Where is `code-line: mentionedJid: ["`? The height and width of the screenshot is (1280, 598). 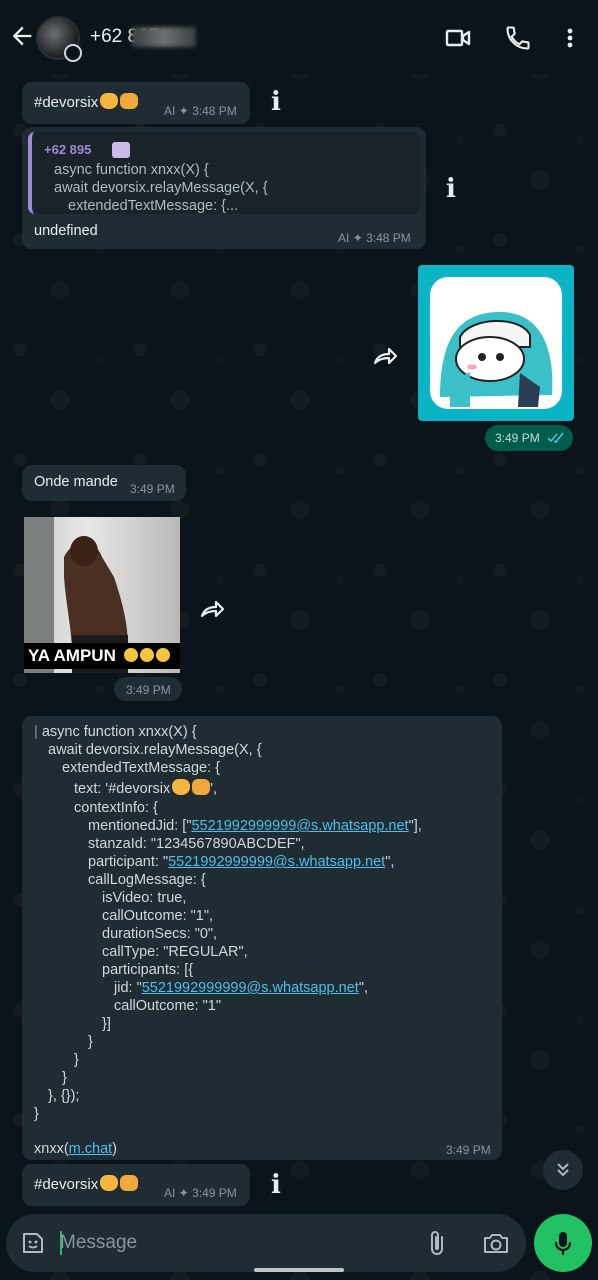 code-line: mentionedJid: [" is located at coordinates (140, 826).